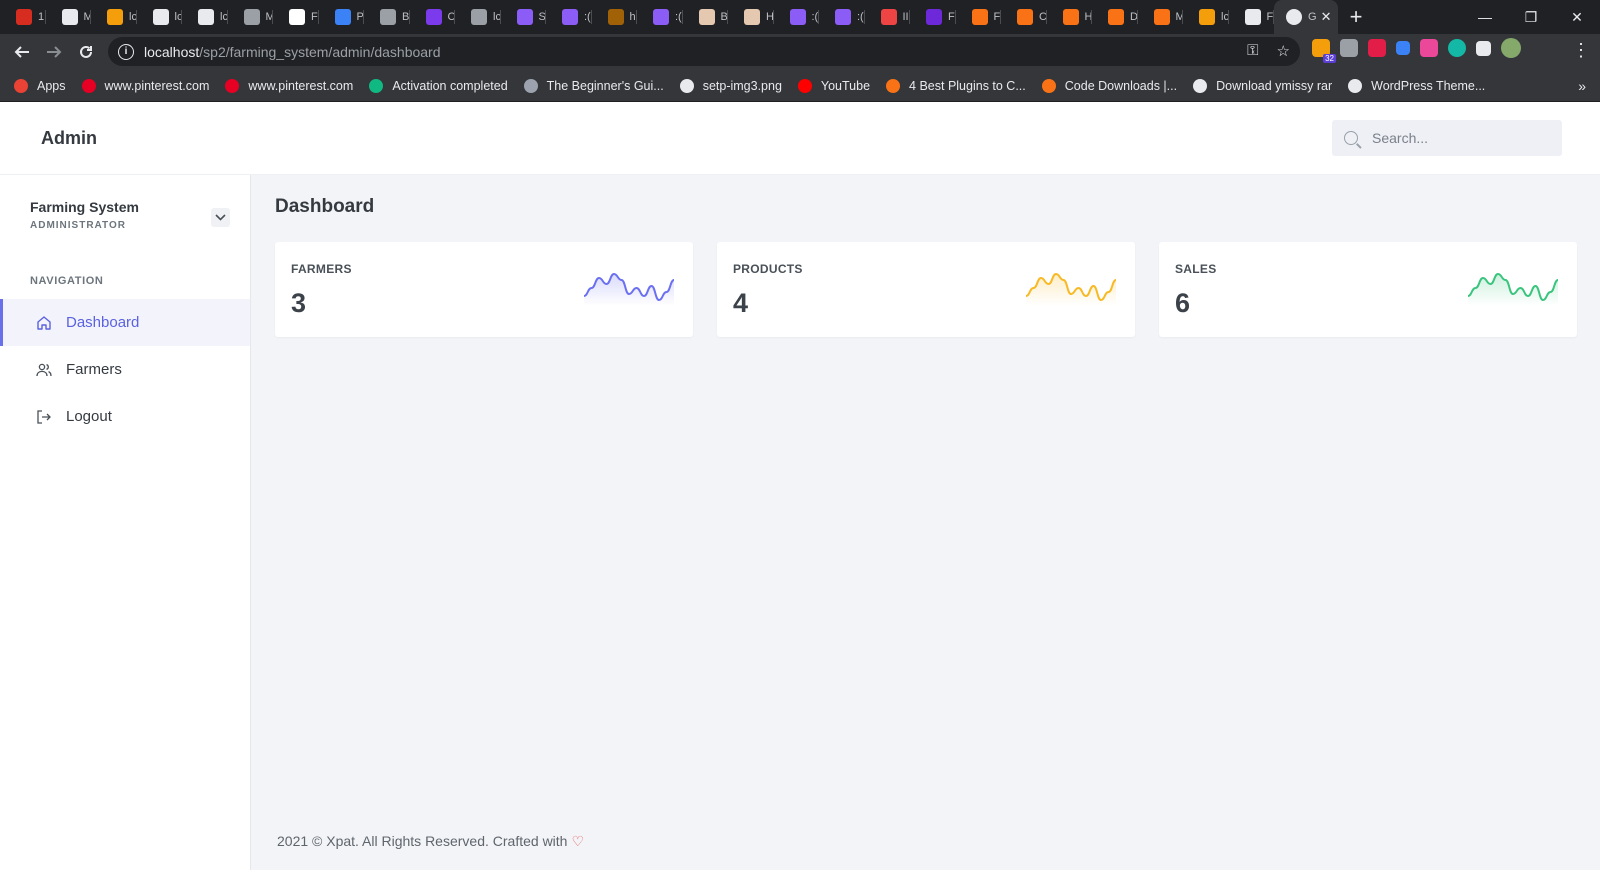 The width and height of the screenshot is (1600, 870). I want to click on extensions-area: 32, so click(1416, 50).